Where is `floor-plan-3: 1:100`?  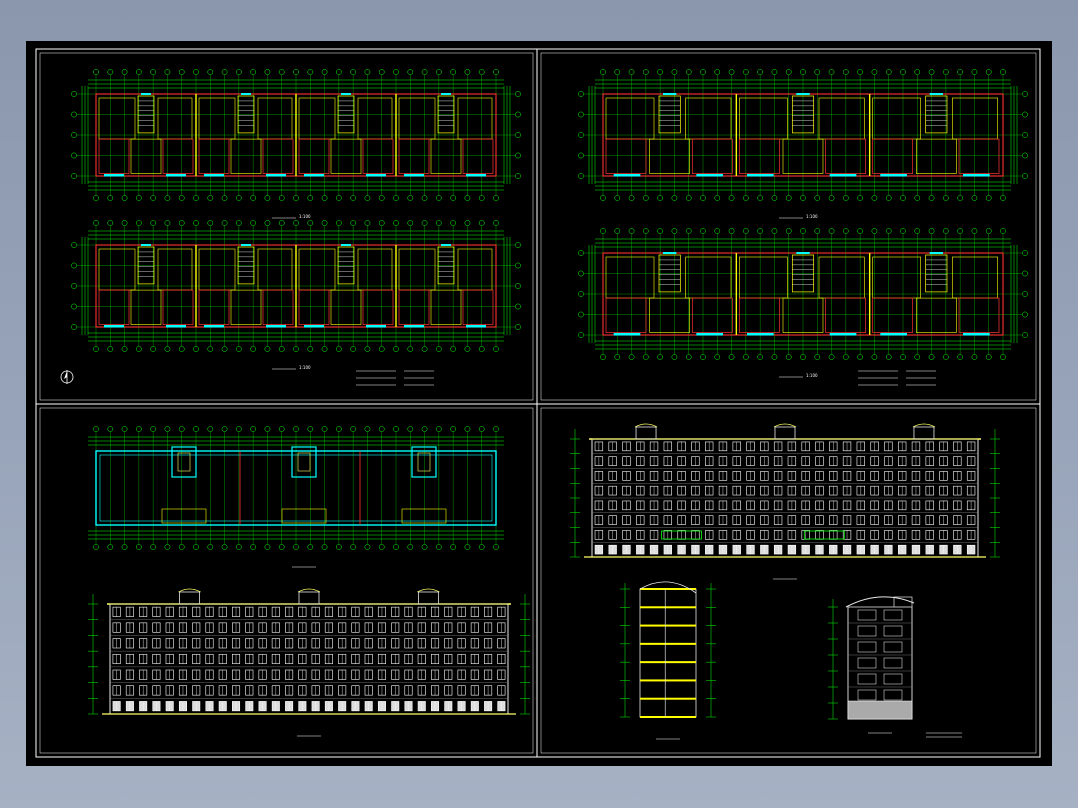
floor-plan-3: 1:100 is located at coordinates (803, 144).